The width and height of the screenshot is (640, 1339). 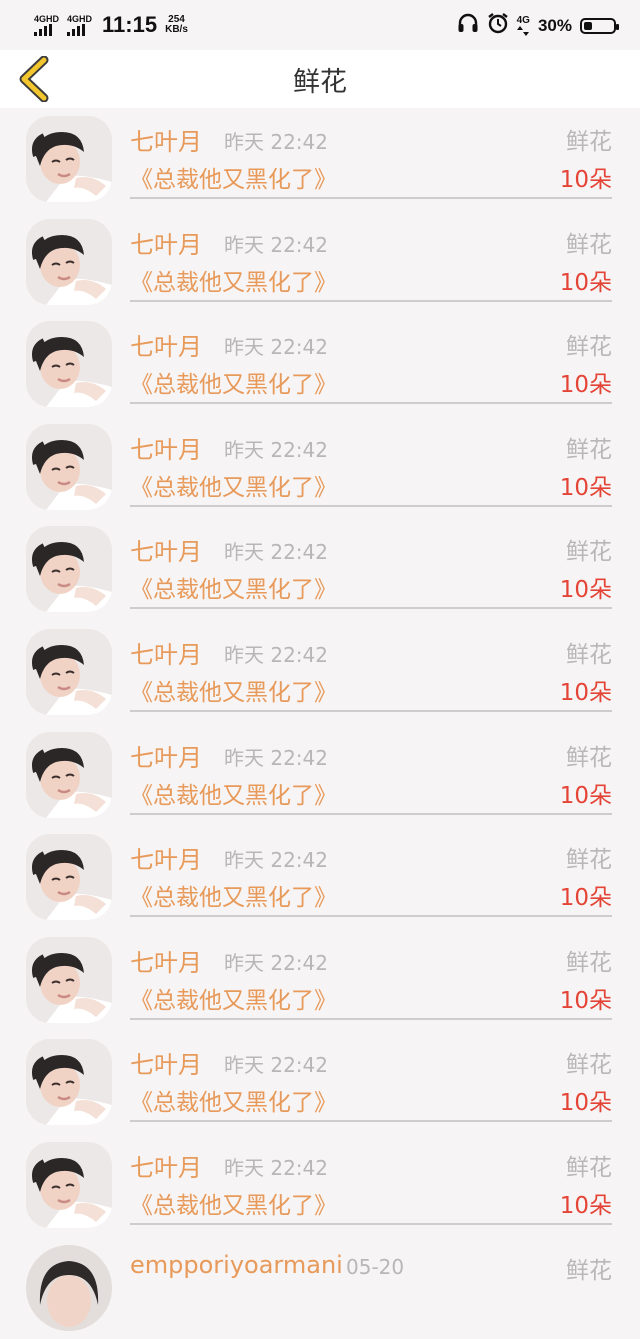 What do you see at coordinates (176, 25) in the screenshot?
I see `network-speed: 254 KB/s` at bounding box center [176, 25].